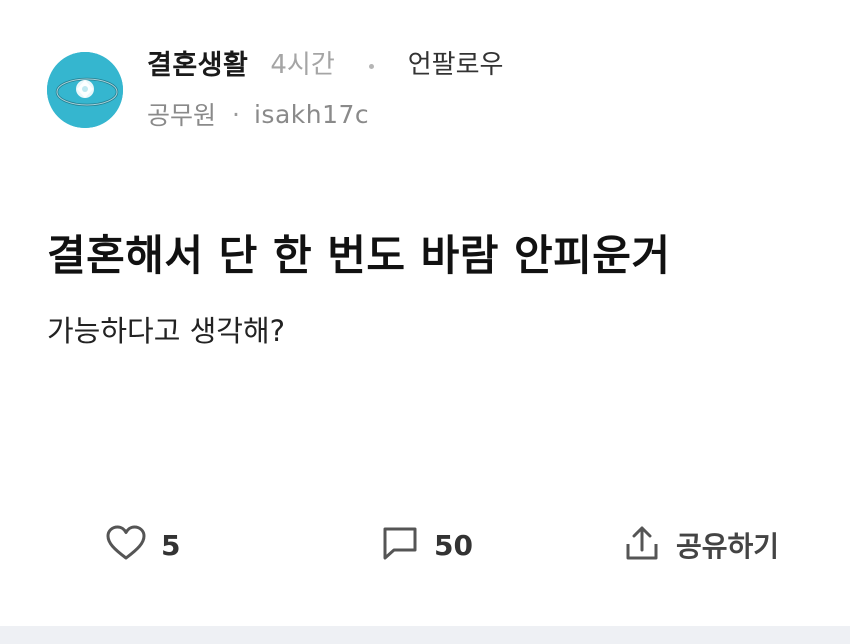  What do you see at coordinates (425, 635) in the screenshot?
I see `bottom-divider` at bounding box center [425, 635].